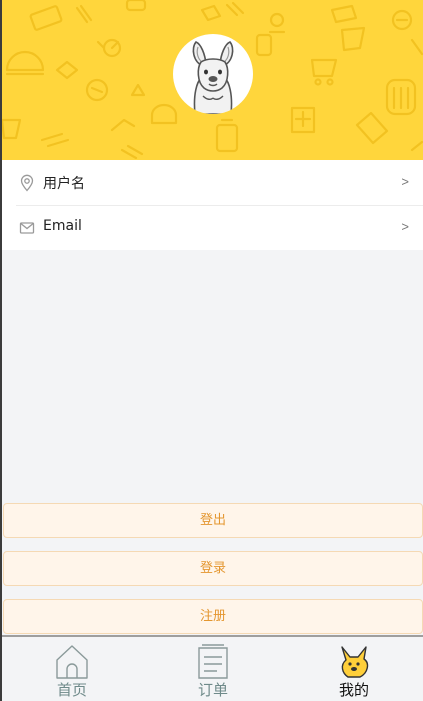 The height and width of the screenshot is (701, 423). What do you see at coordinates (212, 690) in the screenshot?
I see `tab-orders-label: 订单` at bounding box center [212, 690].